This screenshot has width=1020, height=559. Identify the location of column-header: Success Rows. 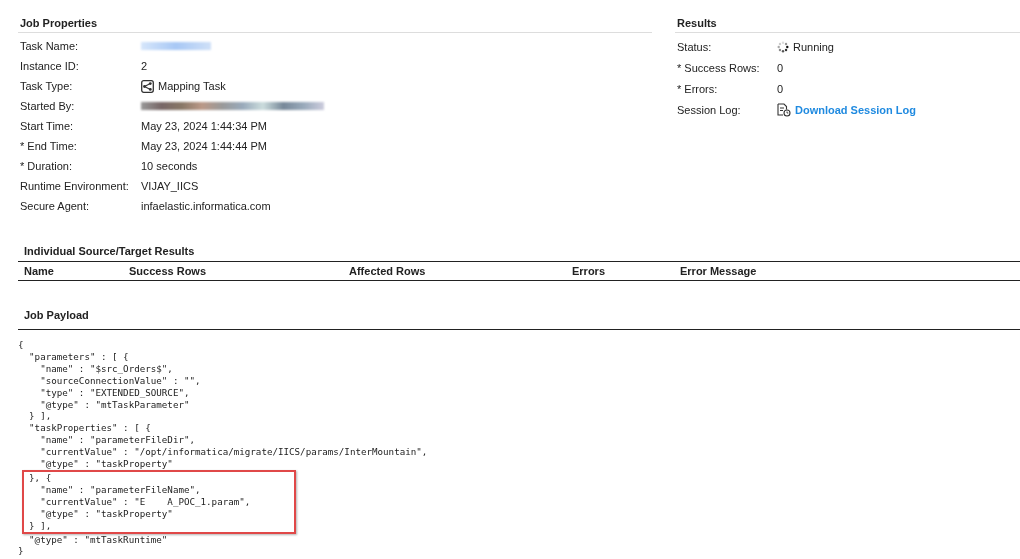
(168, 271).